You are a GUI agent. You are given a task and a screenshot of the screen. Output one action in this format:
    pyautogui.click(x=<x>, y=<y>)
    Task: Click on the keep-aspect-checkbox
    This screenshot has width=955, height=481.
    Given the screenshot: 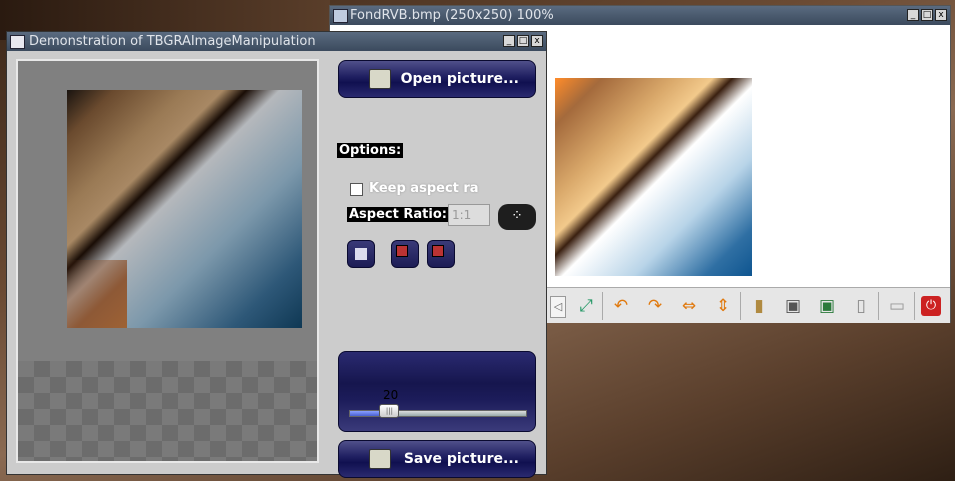 What is the action you would take?
    pyautogui.click(x=356, y=189)
    